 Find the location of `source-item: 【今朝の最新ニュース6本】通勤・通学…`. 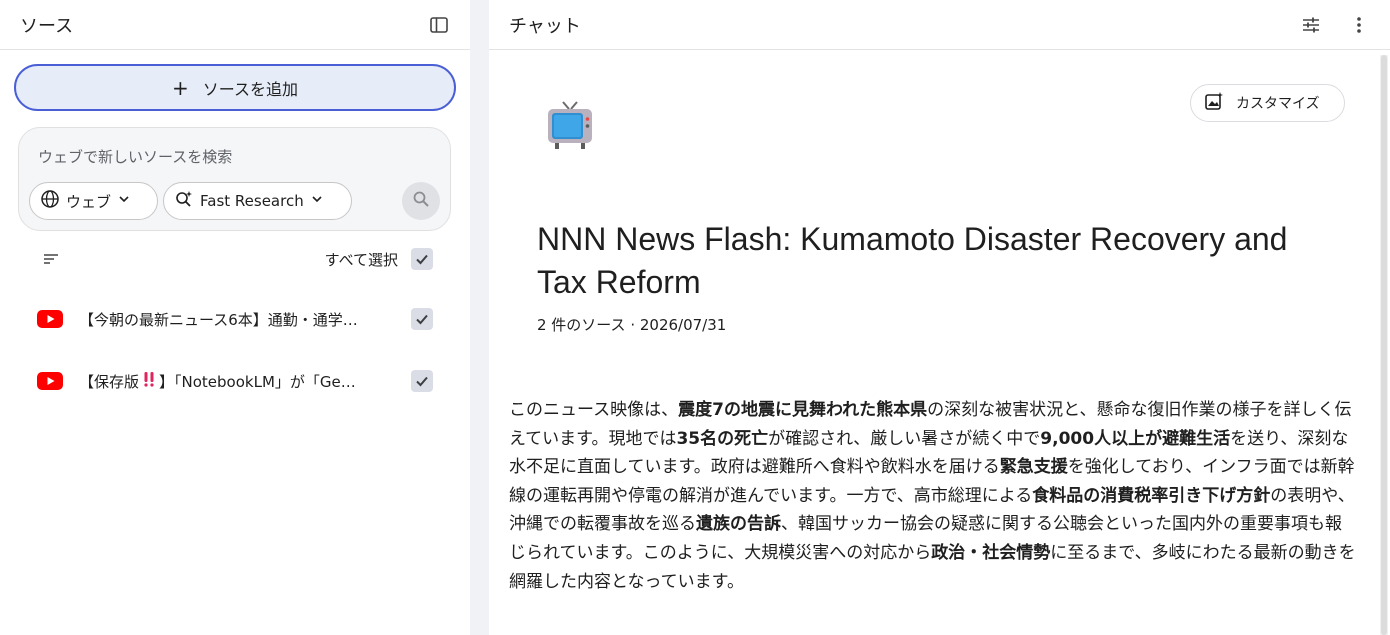

source-item: 【今朝の最新ニュース6本】通勤・通学… is located at coordinates (235, 319).